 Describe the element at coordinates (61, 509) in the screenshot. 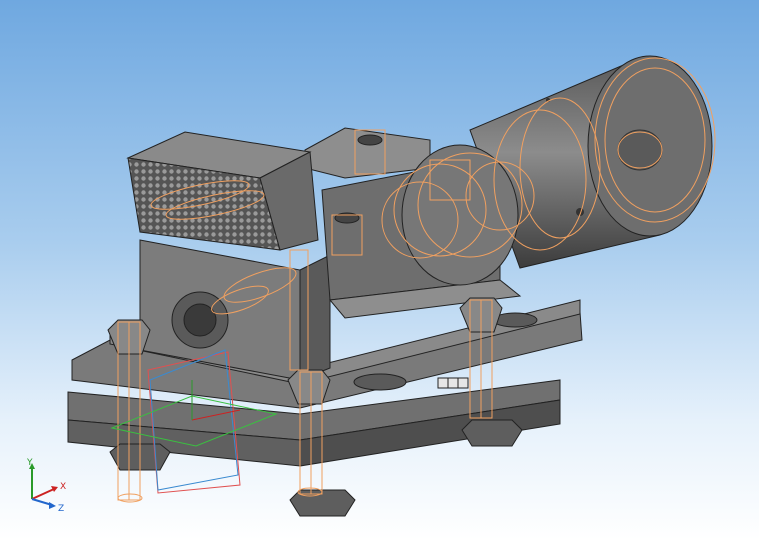

I see `z-axis-label: Z` at that location.